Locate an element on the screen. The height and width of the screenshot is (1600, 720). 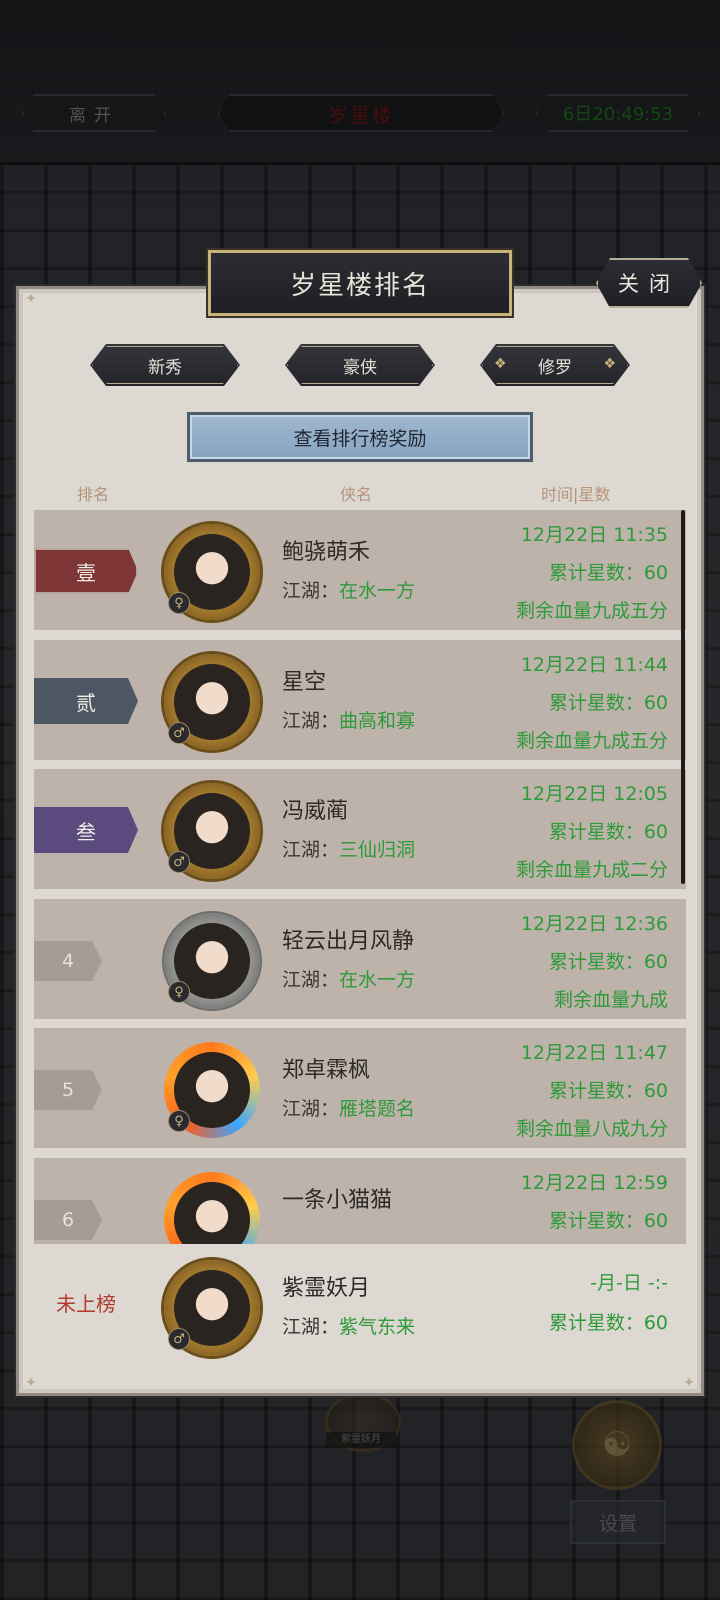
self-ranking-row: 未上榜 ♂ 紫霊妖月 江湖：紫气东来 -月-日 -:- 累计星数：60 is located at coordinates (360, 1306).